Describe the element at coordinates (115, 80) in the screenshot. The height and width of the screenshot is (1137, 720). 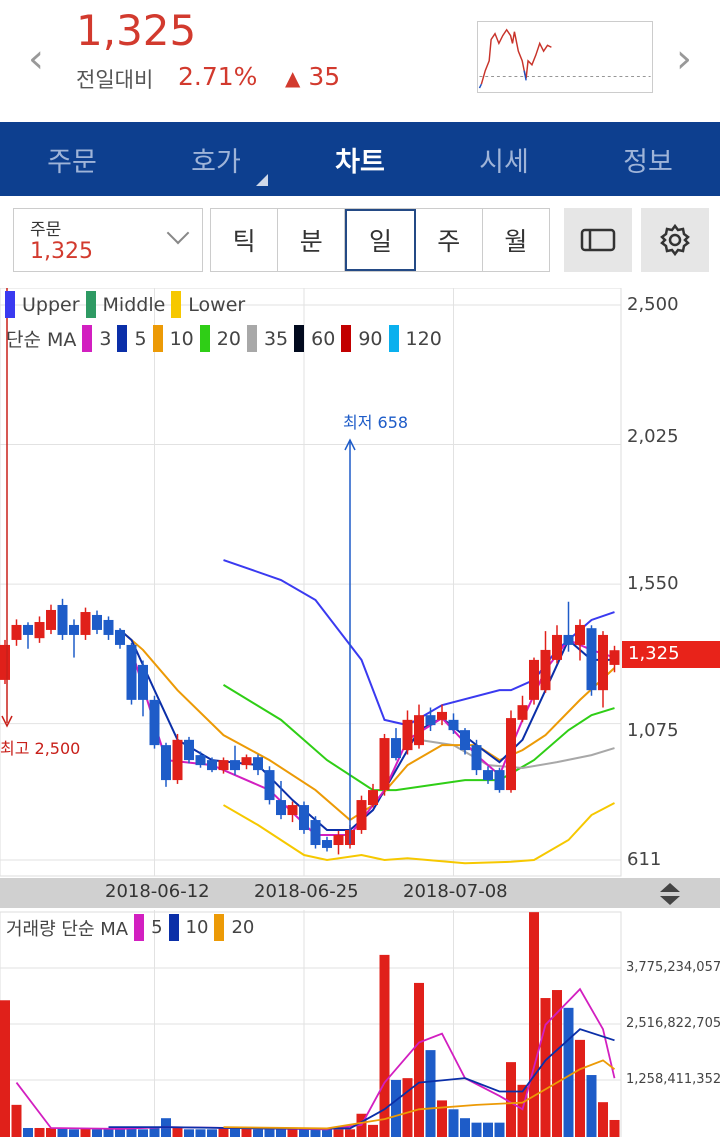
I see `compare-label: 전일대비` at that location.